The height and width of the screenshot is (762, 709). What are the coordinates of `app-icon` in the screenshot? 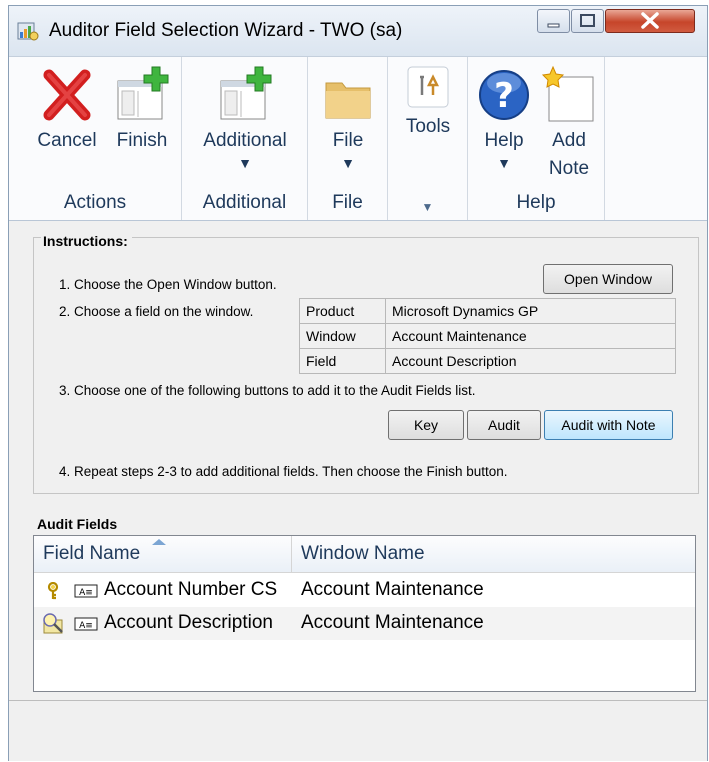 It's located at (28, 31).